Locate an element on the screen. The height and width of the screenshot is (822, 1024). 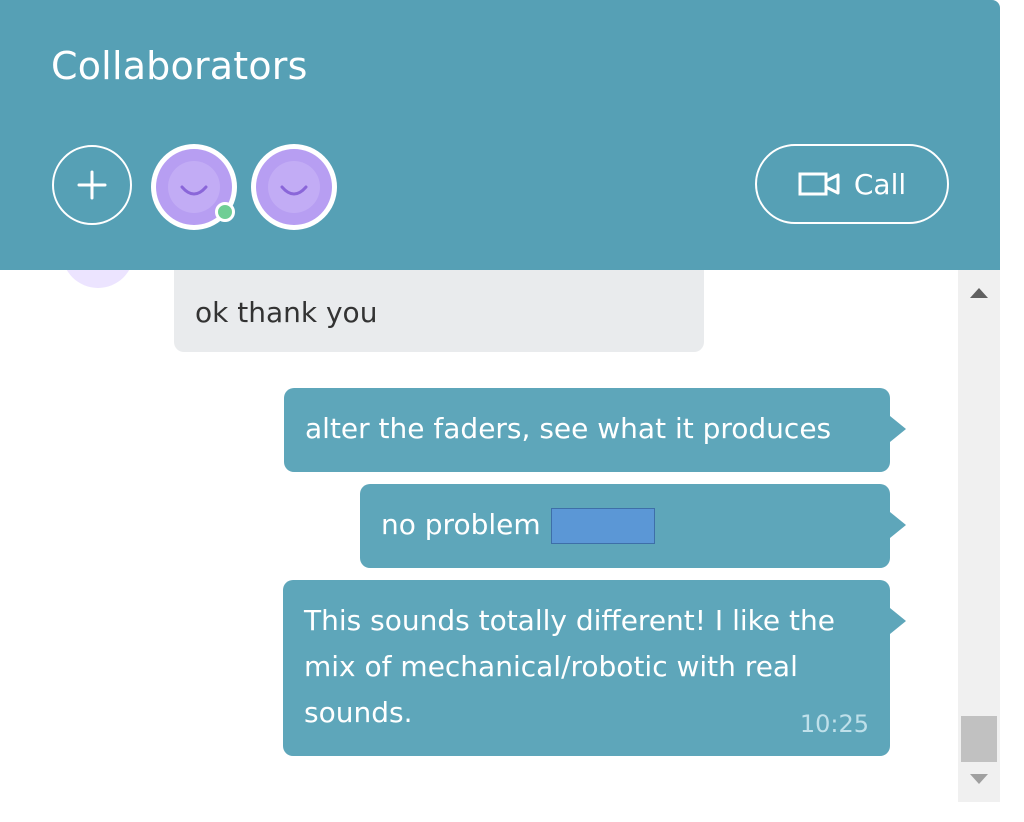
smile-avatar-icon is located at coordinates (294, 187).